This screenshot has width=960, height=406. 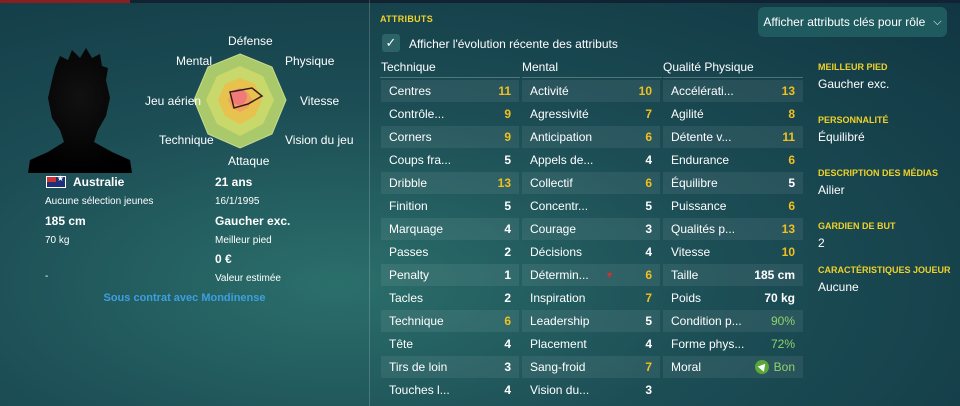 What do you see at coordinates (791, 114) in the screenshot?
I see `attribute-value: 8` at bounding box center [791, 114].